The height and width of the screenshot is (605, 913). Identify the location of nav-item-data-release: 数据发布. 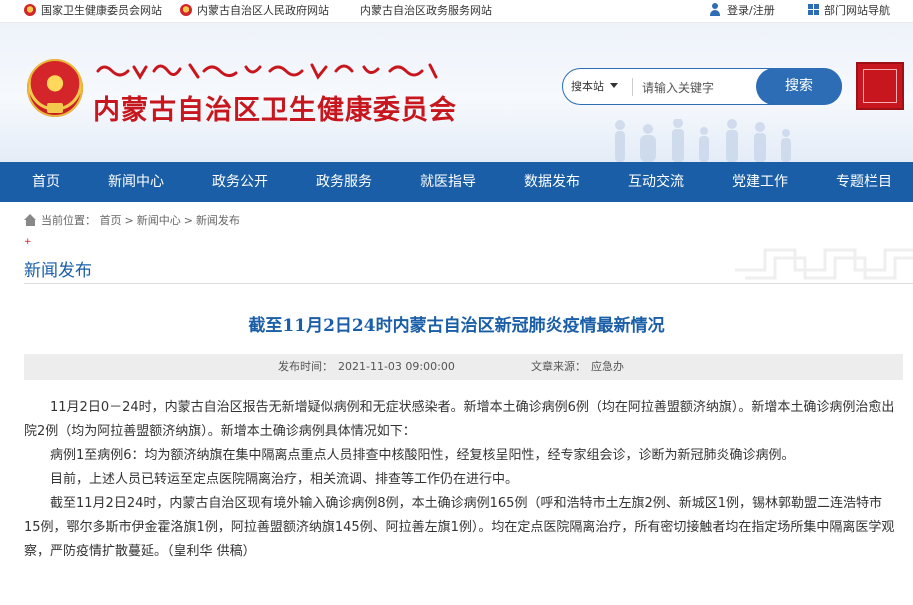
(552, 182).